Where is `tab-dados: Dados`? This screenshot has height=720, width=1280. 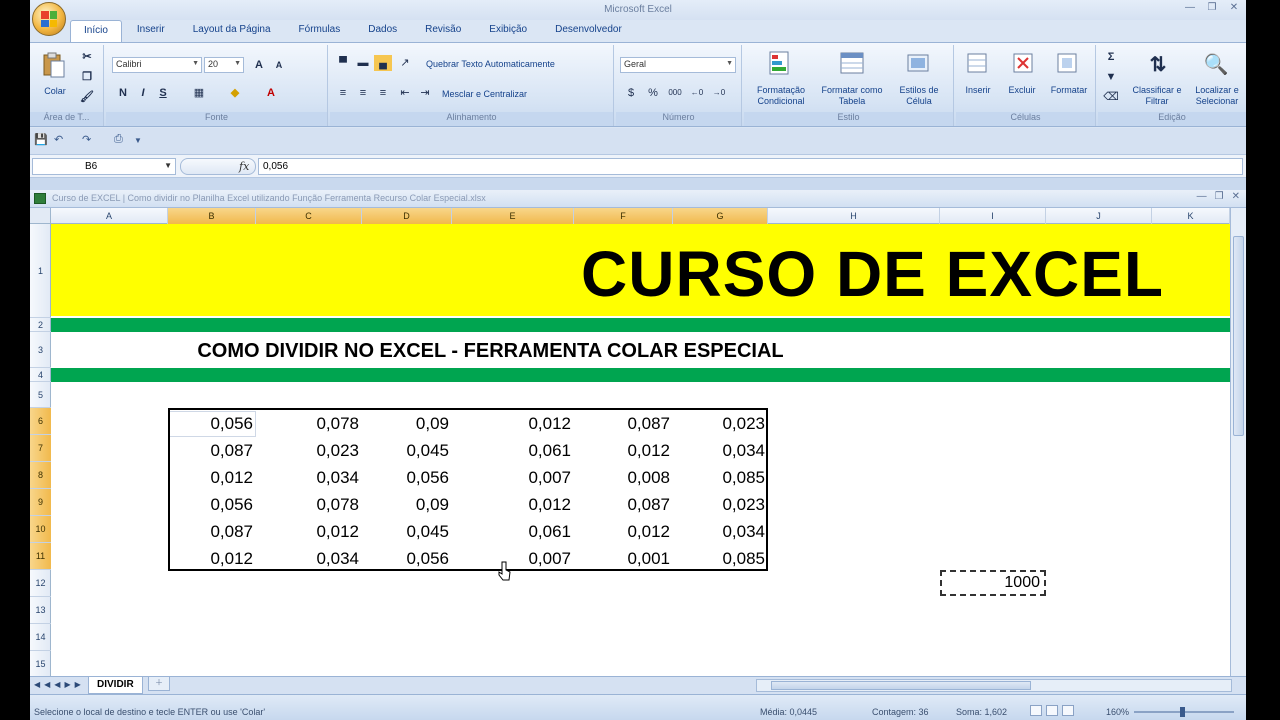
tab-dados: Dados is located at coordinates (382, 31).